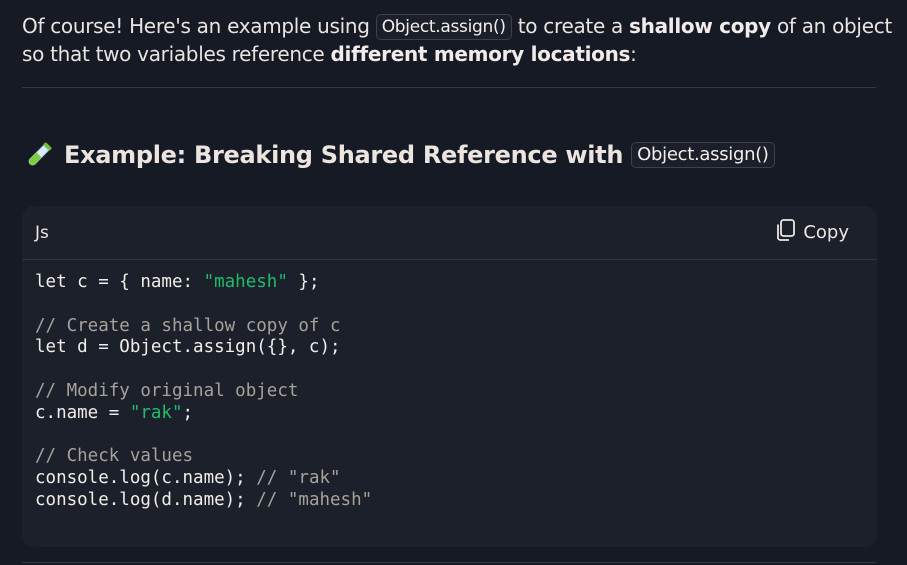  I want to click on string-token: "rak", so click(156, 412).